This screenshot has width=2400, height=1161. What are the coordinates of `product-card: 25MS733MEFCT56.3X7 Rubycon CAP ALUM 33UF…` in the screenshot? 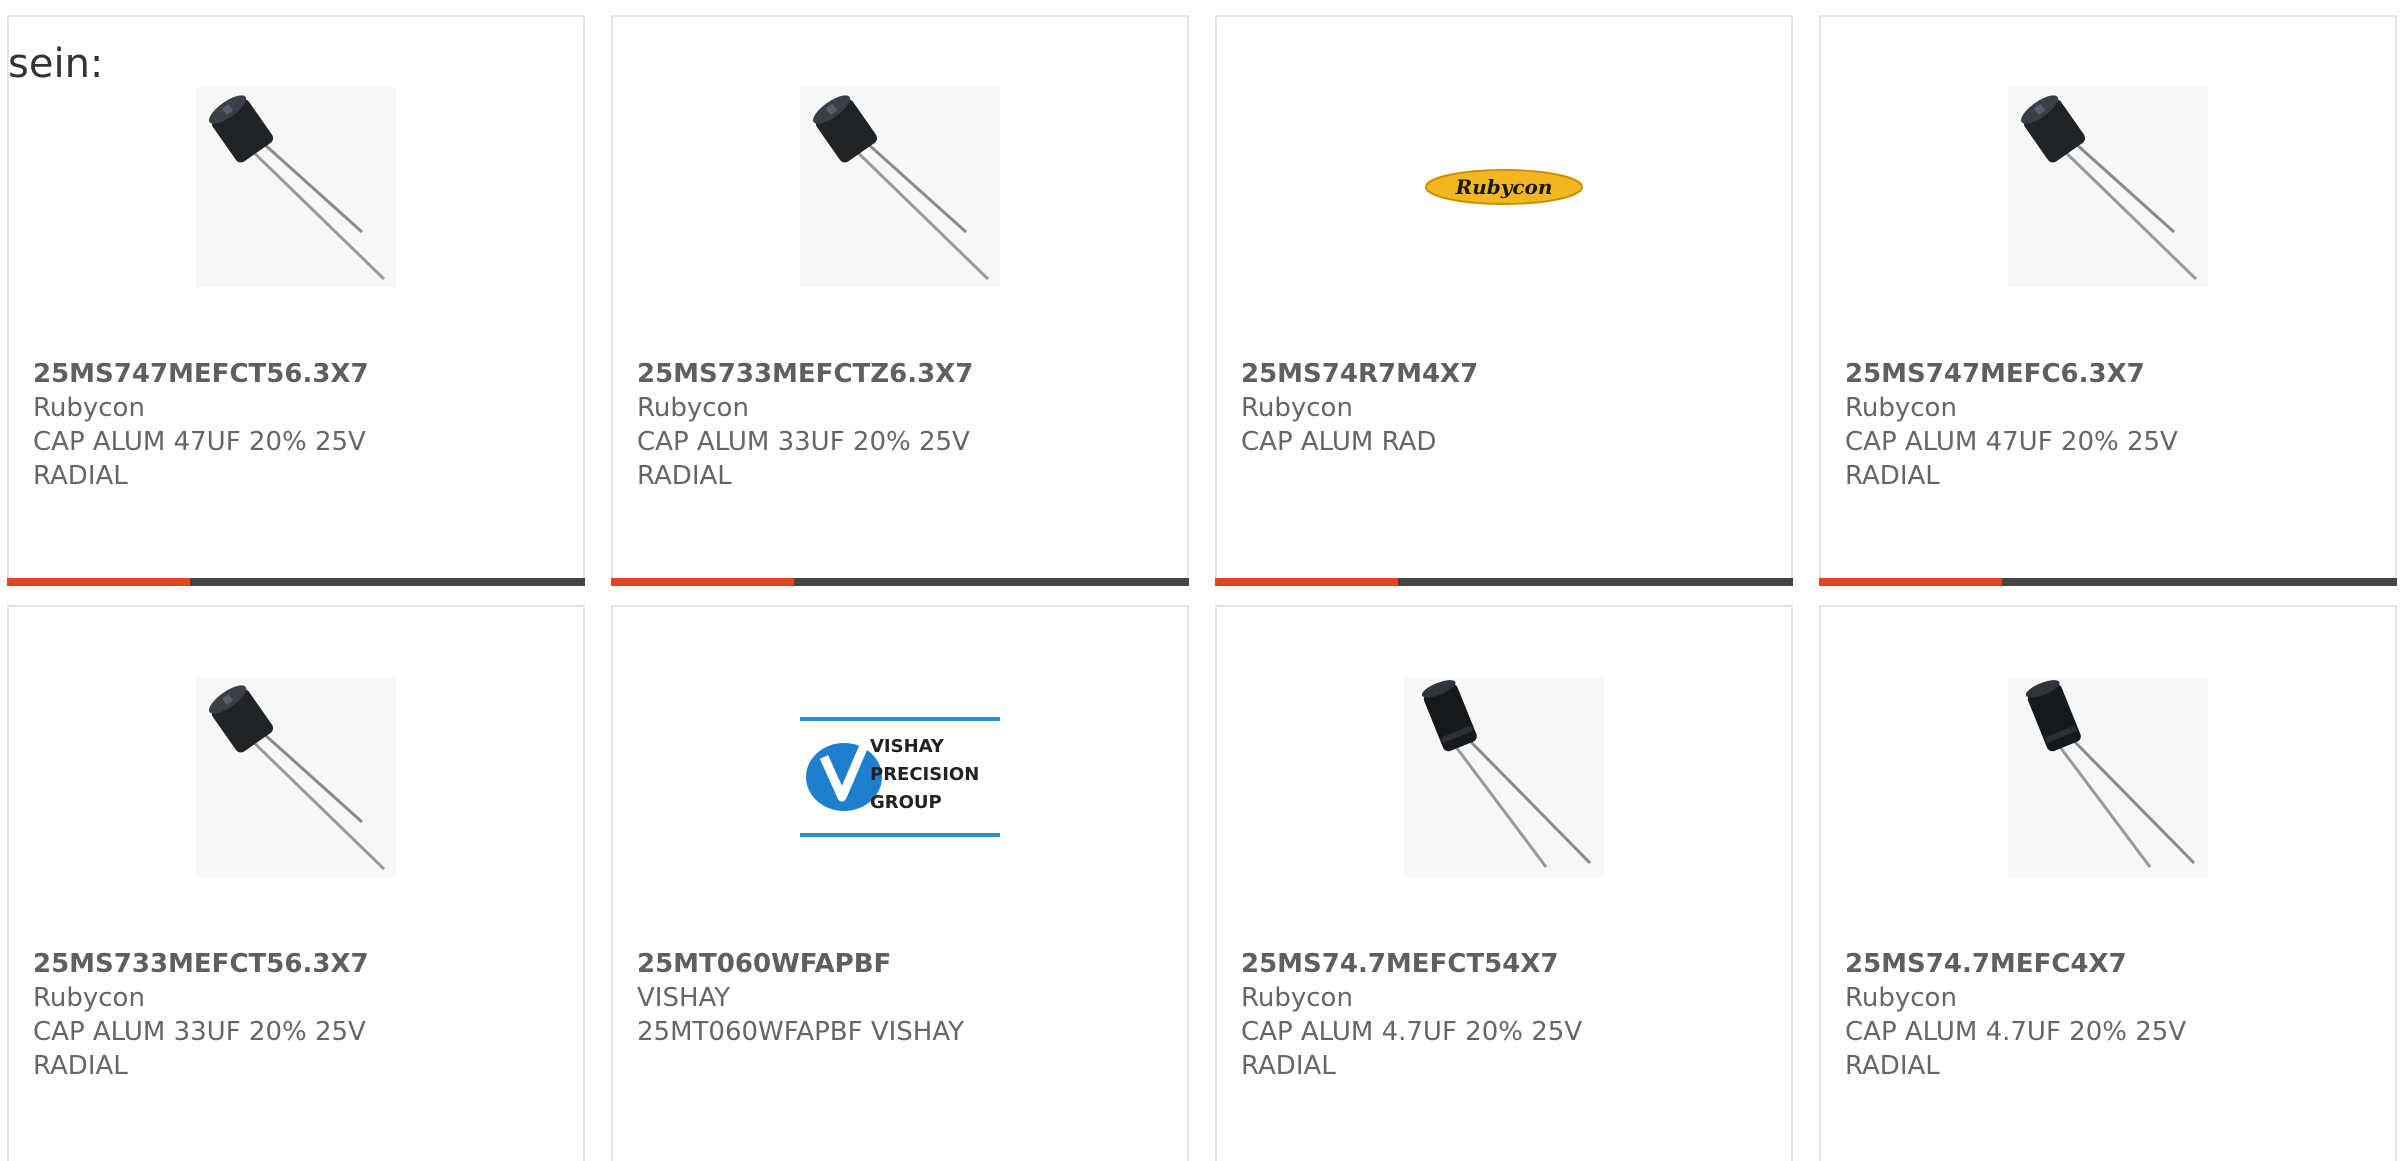 It's located at (296, 883).